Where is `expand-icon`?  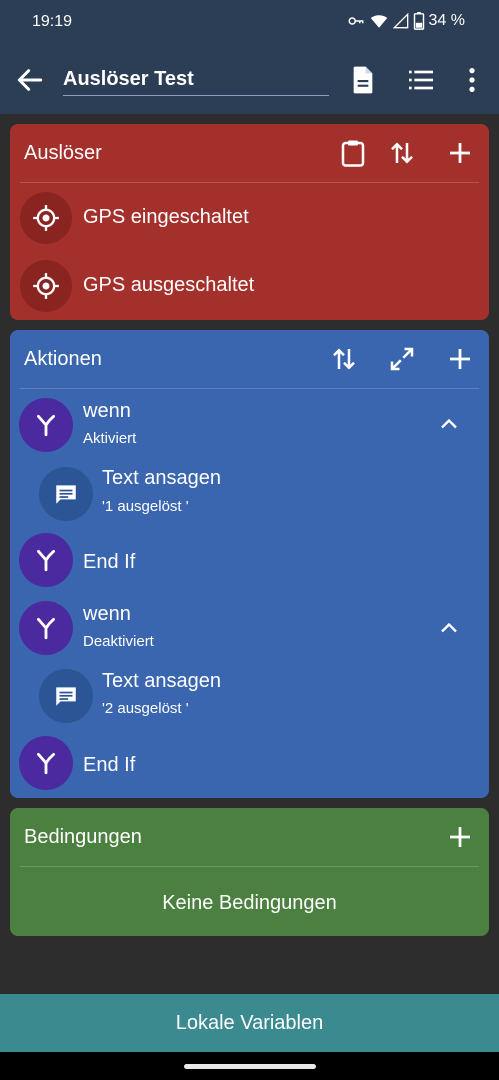
expand-icon is located at coordinates (402, 359).